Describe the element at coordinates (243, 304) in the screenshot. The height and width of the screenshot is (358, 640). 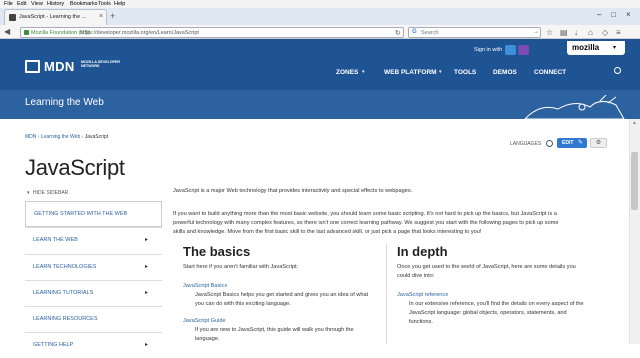
I see `basics-desc-line: you can do with this exciting language.` at that location.